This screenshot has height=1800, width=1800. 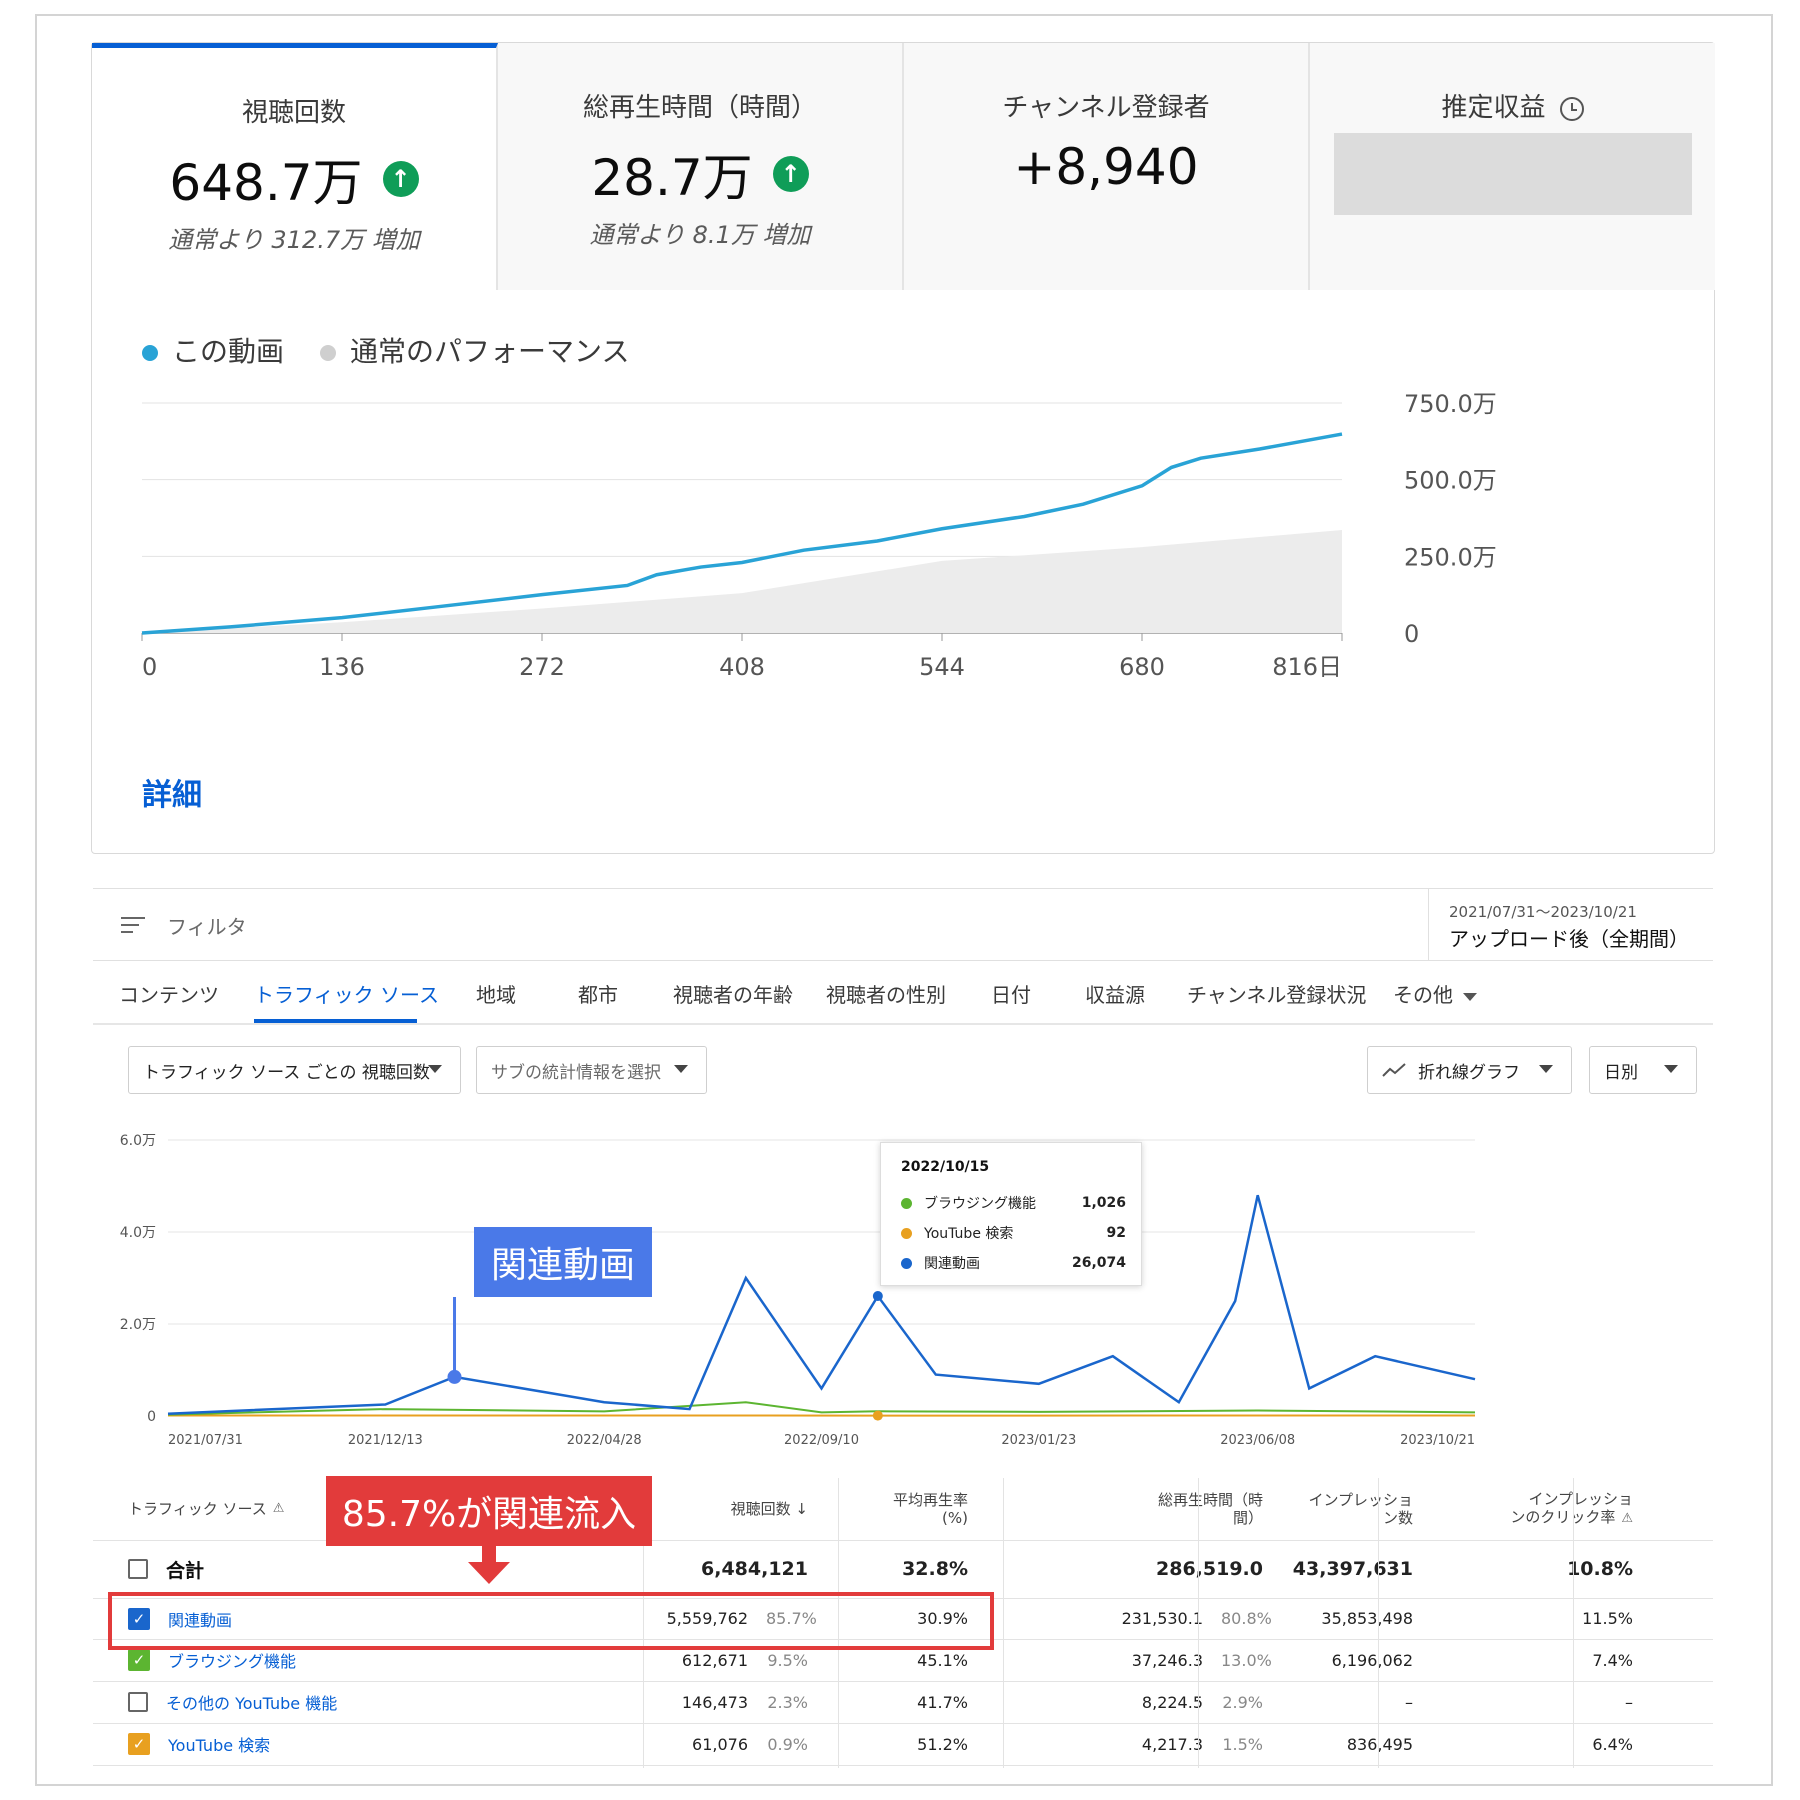 I want to click on line-chart-icon, so click(x=1394, y=1070).